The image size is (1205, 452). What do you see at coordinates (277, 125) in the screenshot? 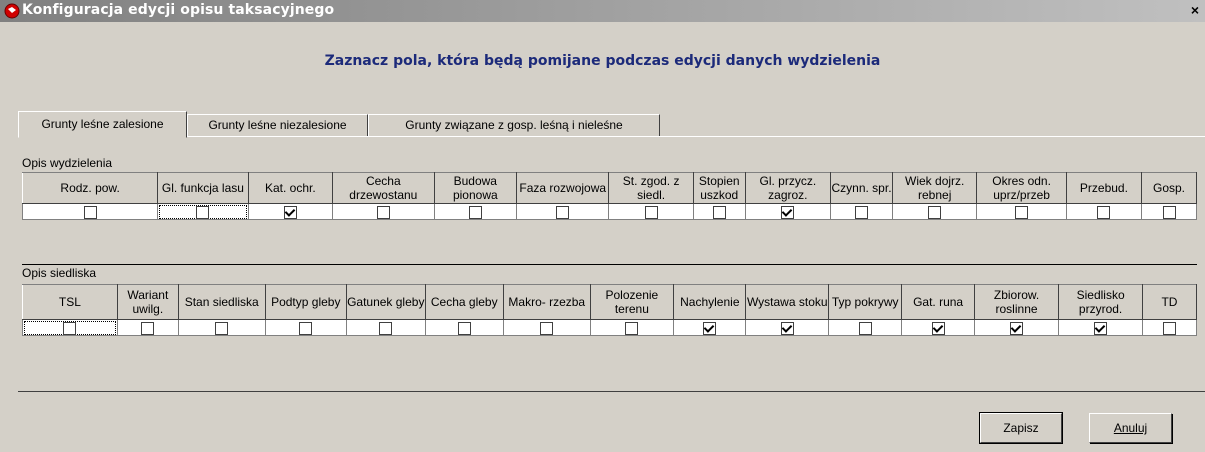
I see `tab-grunty-lesne-niezalesione: Grunty leśne niezalesione` at bounding box center [277, 125].